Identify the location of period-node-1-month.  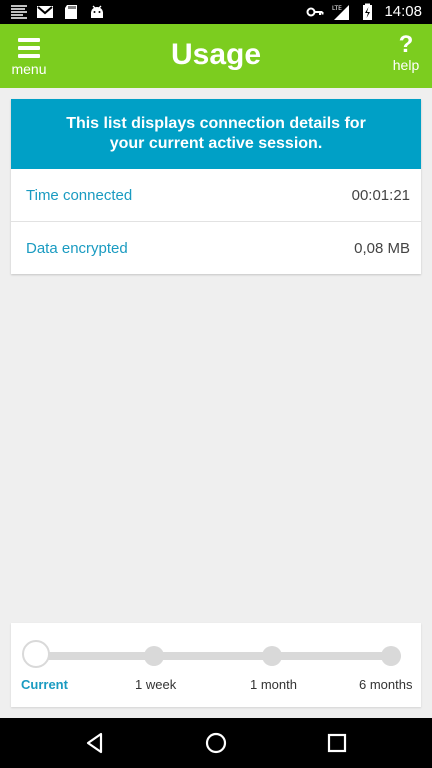
(272, 656).